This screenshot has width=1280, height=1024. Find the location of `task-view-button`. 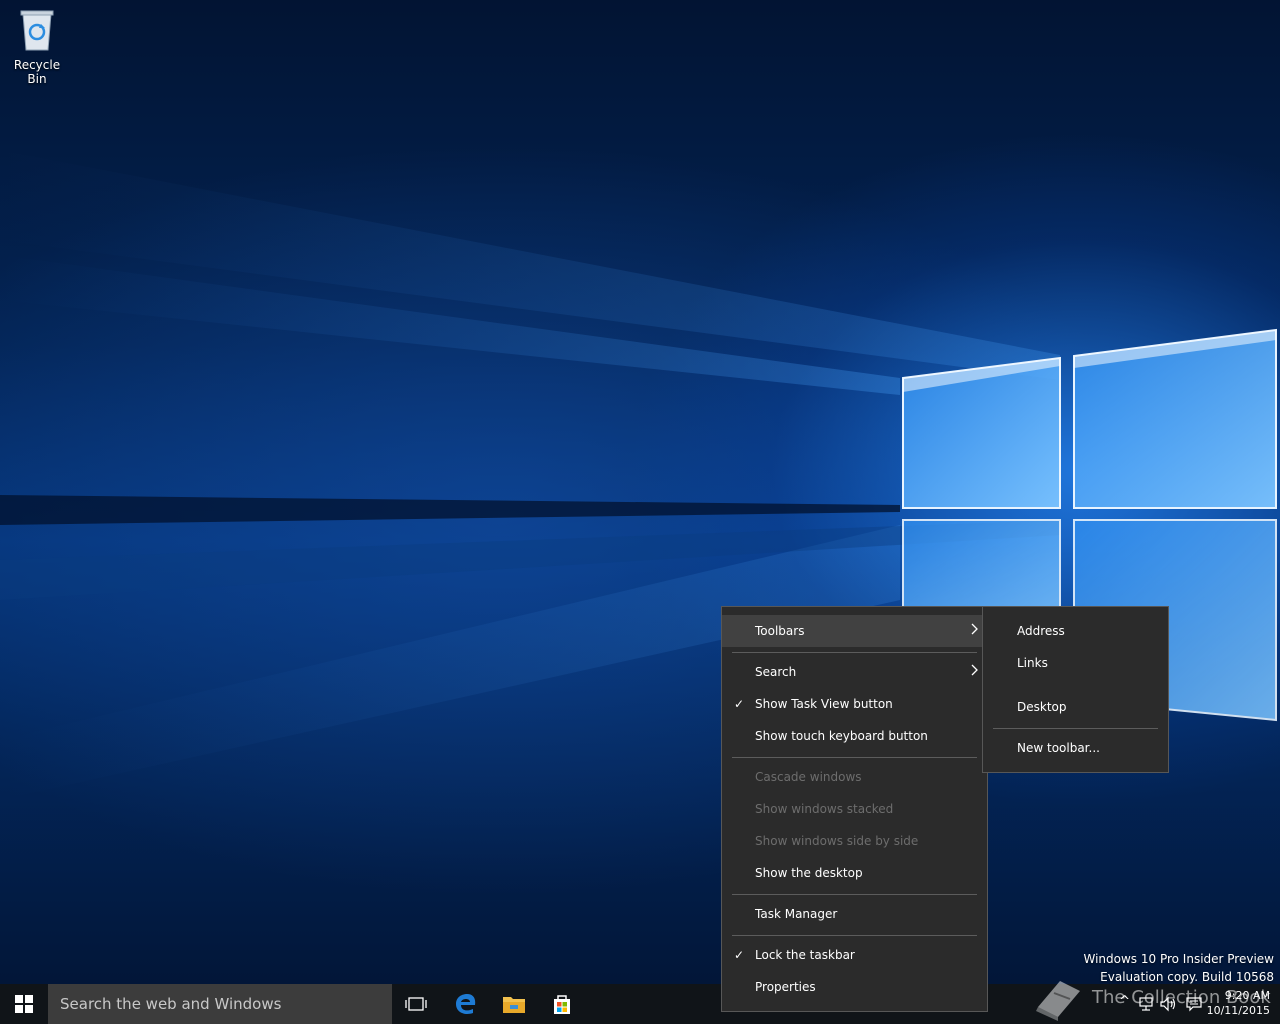

task-view-button is located at coordinates (416, 1004).